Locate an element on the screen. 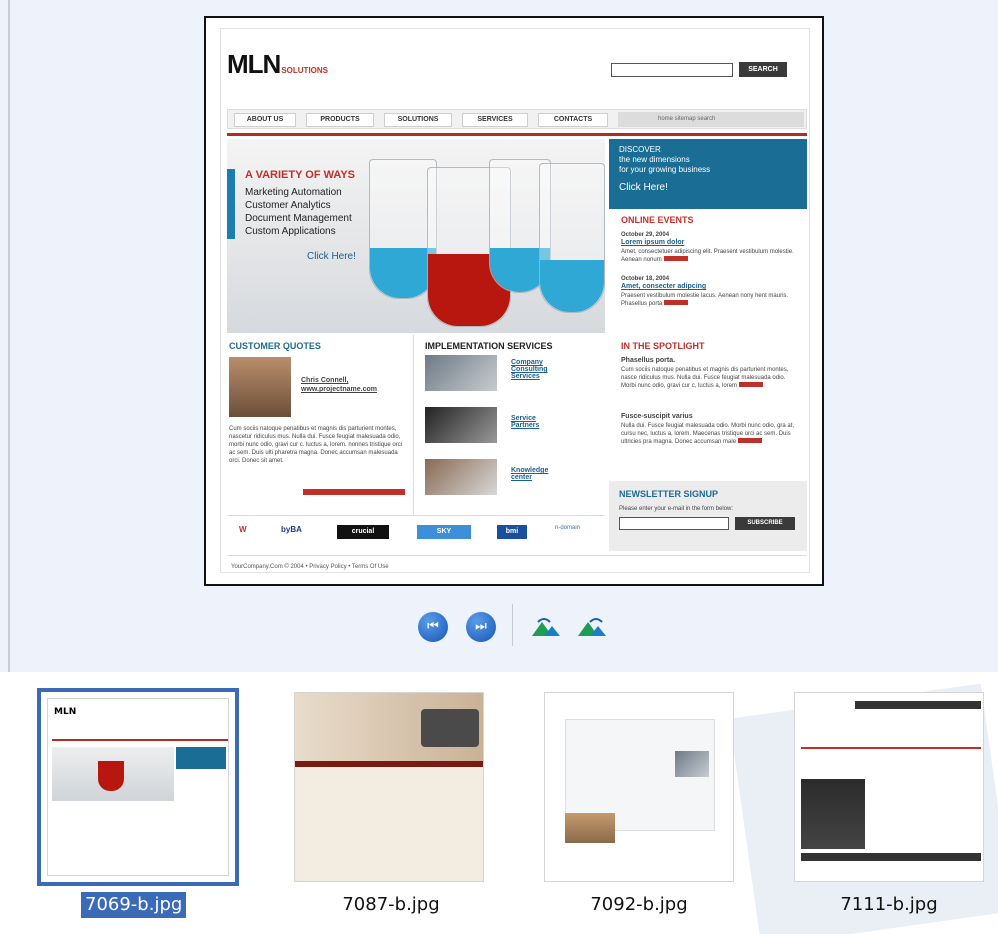  site-search-input is located at coordinates (672, 70).